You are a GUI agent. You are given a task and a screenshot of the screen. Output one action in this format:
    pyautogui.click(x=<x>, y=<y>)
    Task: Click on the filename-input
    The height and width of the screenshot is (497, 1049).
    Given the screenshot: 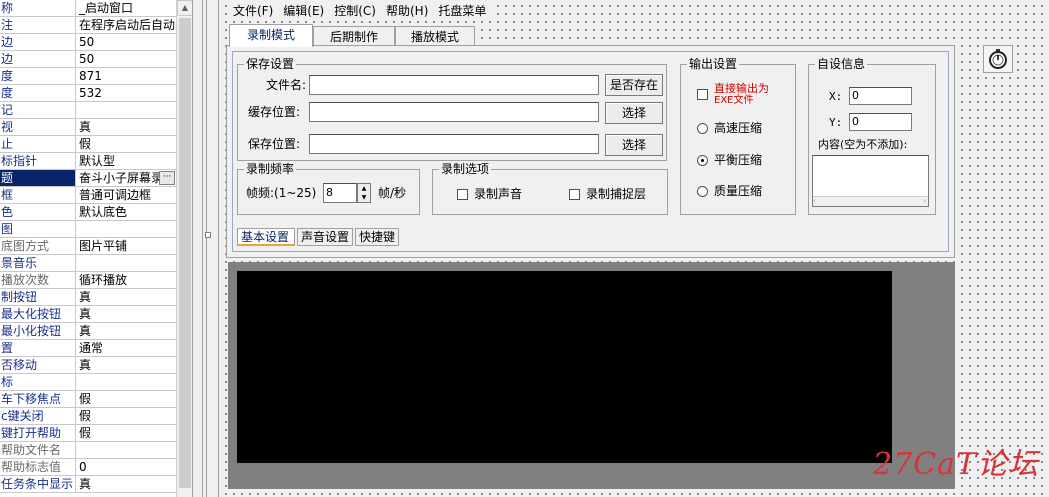 What is the action you would take?
    pyautogui.click(x=454, y=85)
    